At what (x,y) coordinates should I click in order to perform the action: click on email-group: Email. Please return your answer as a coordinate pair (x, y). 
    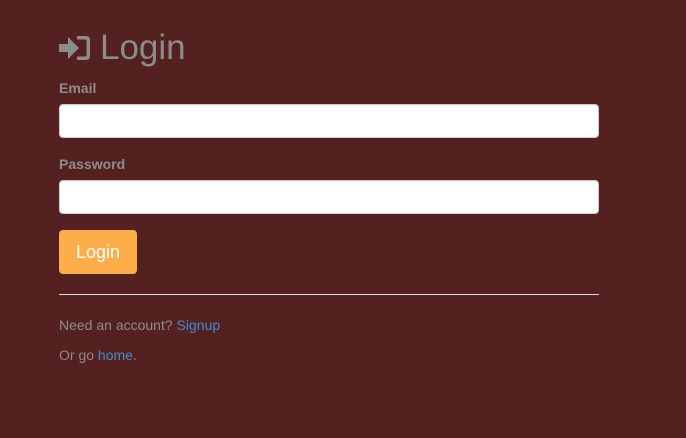
    Looking at the image, I should click on (329, 108).